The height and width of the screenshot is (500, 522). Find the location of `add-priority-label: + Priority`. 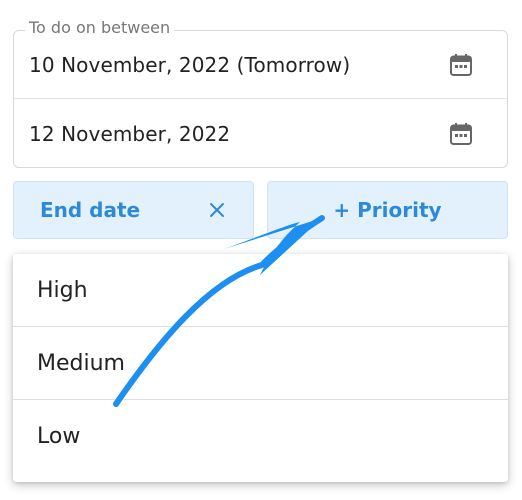

add-priority-label: + Priority is located at coordinates (387, 210).